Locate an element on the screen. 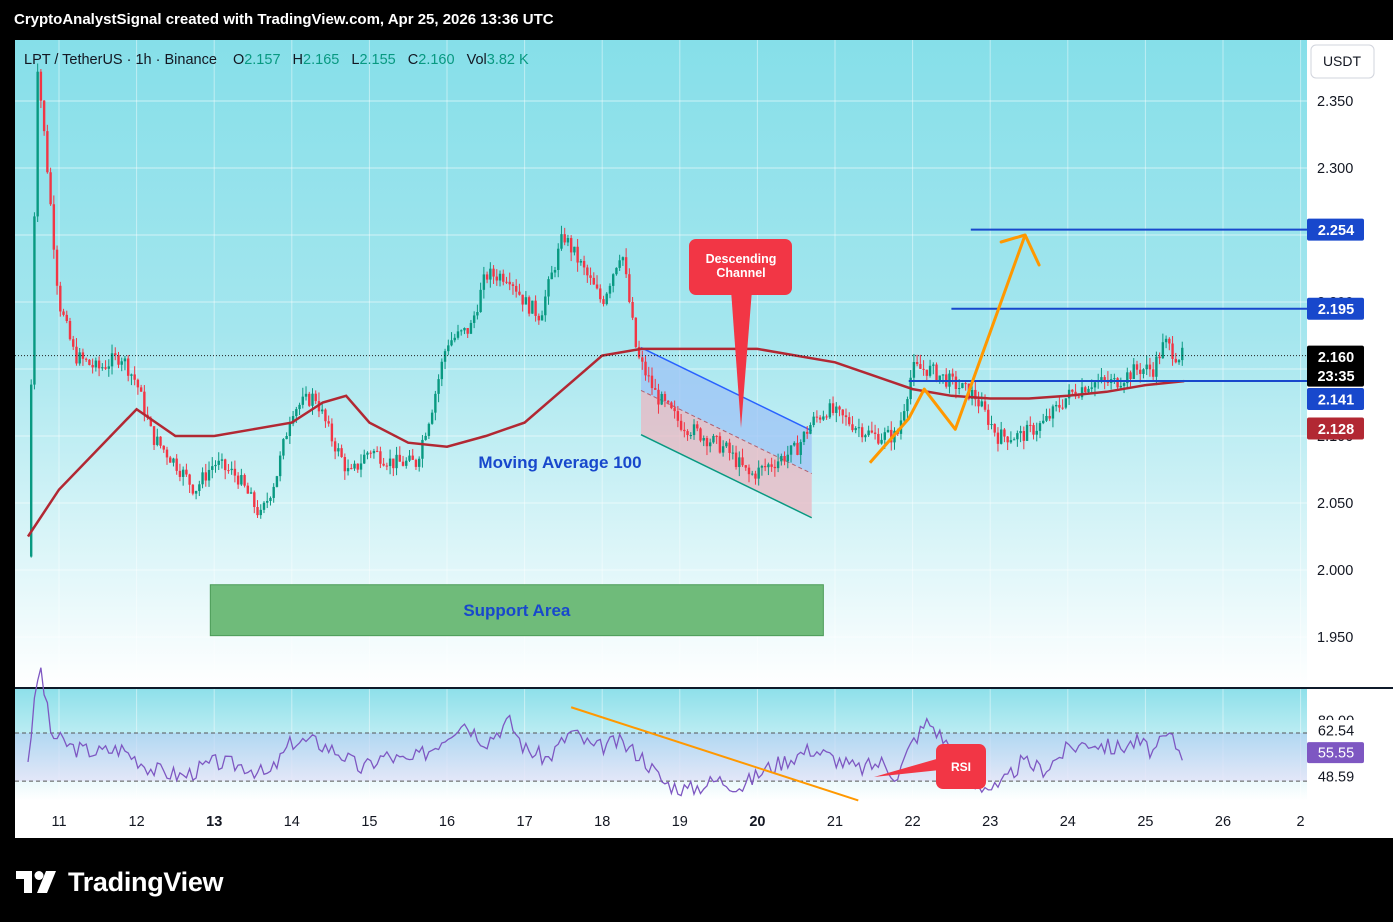 Image resolution: width=1393 pixels, height=922 pixels. svg-text: 2.254 is located at coordinates (1336, 231).